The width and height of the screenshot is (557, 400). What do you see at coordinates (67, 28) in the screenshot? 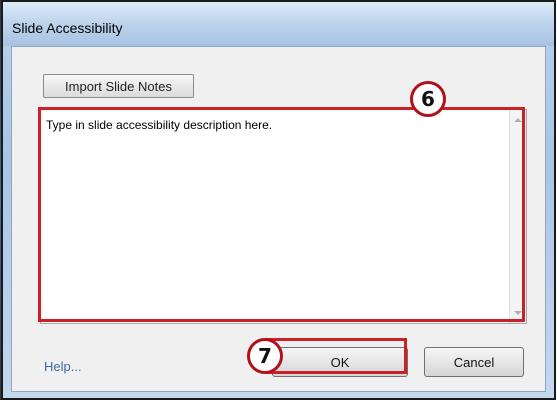
I see `dialog-title: Slide Accessibility` at bounding box center [67, 28].